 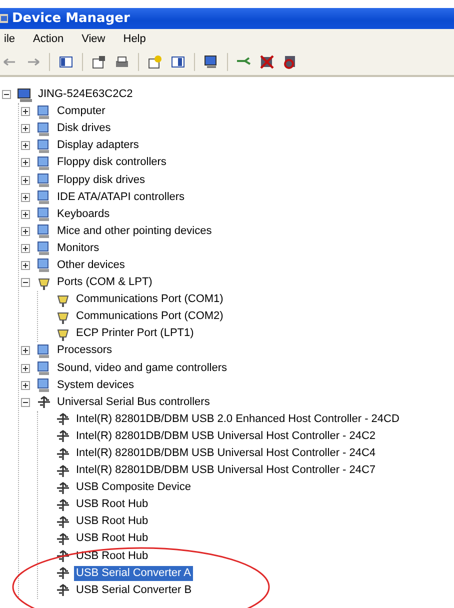 I want to click on tree-item: ECP Printer Port (LPT1), so click(x=135, y=334).